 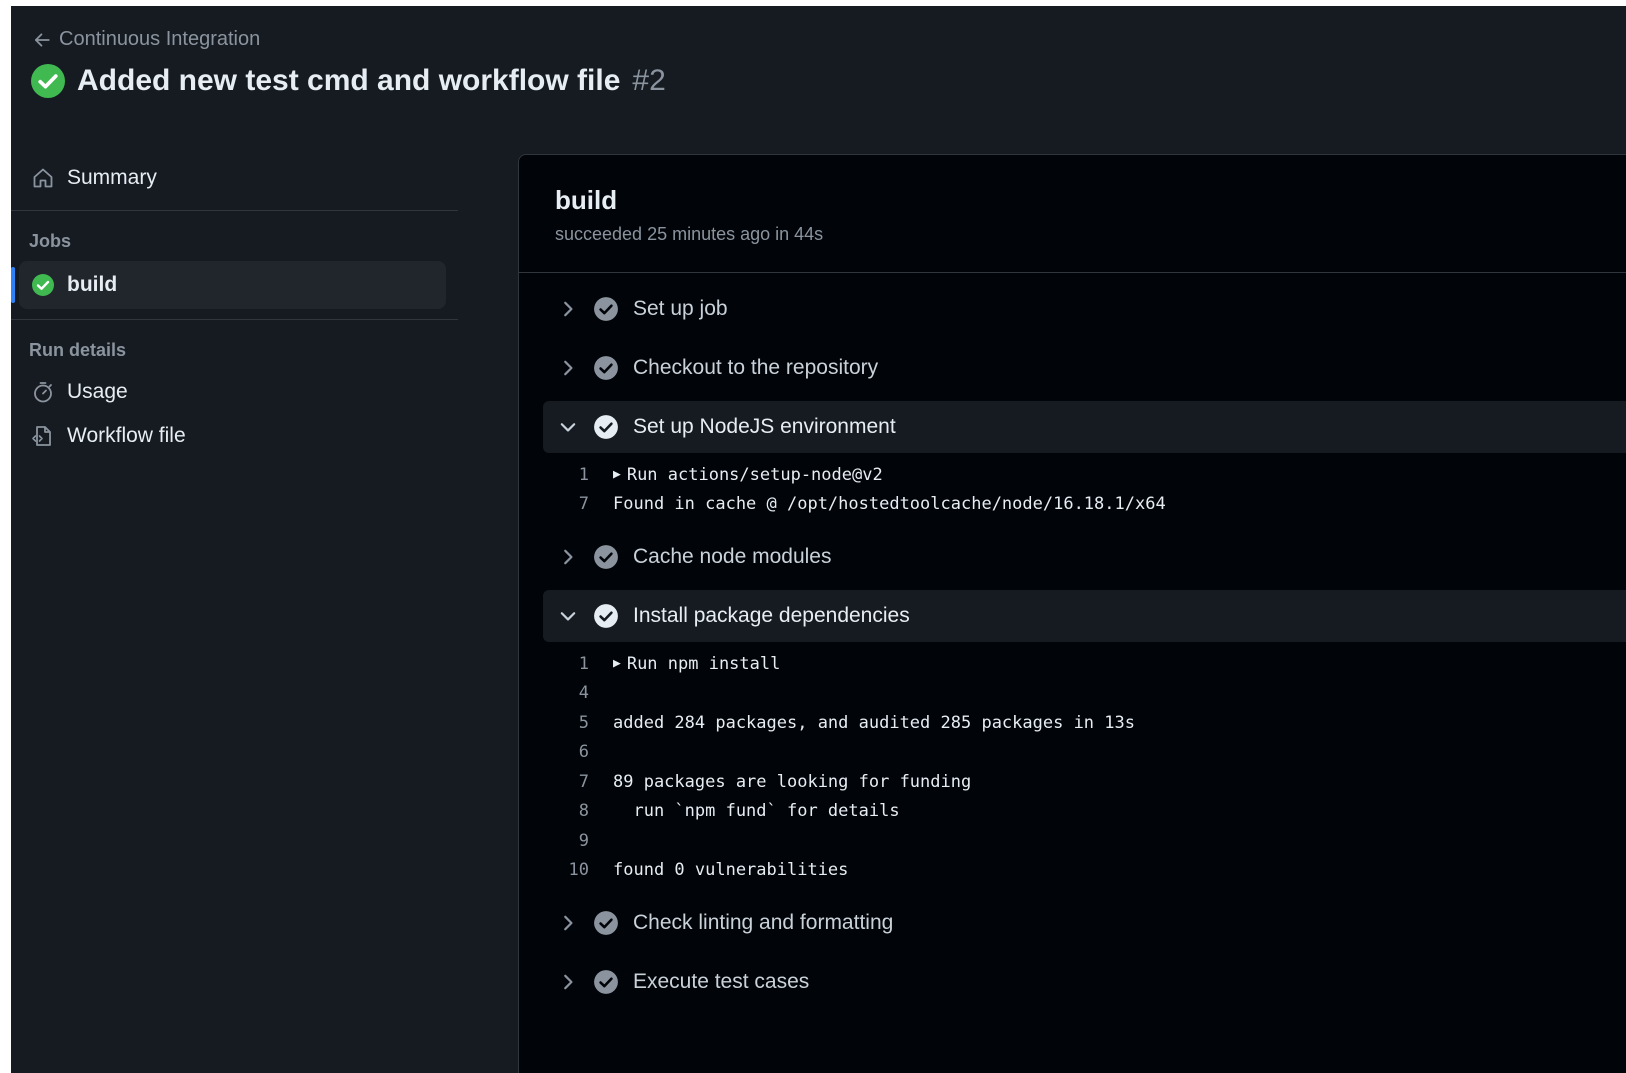 I want to click on log-line: 1 ▶ Run actions/setup-node@v2, so click(x=1084, y=475).